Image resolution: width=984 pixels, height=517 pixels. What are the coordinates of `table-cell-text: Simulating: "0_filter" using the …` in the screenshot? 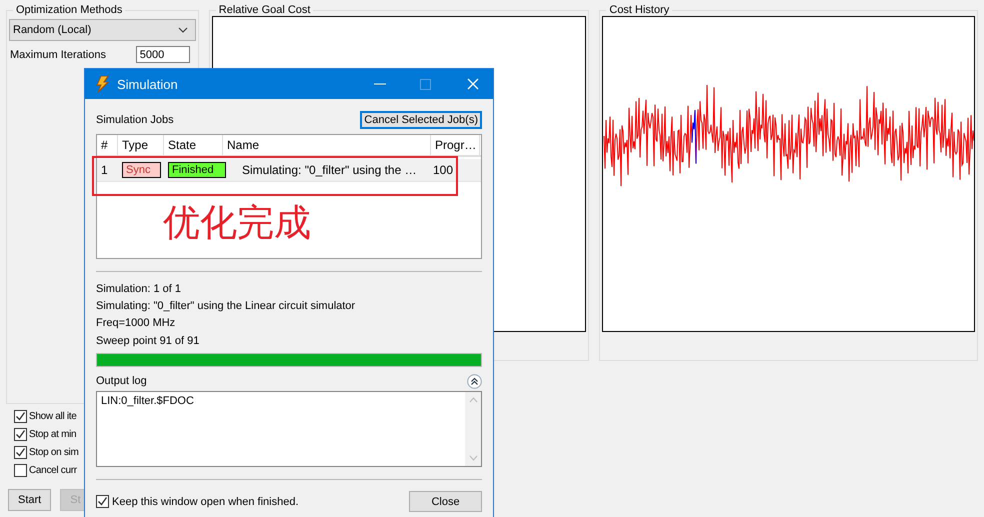 It's located at (329, 170).